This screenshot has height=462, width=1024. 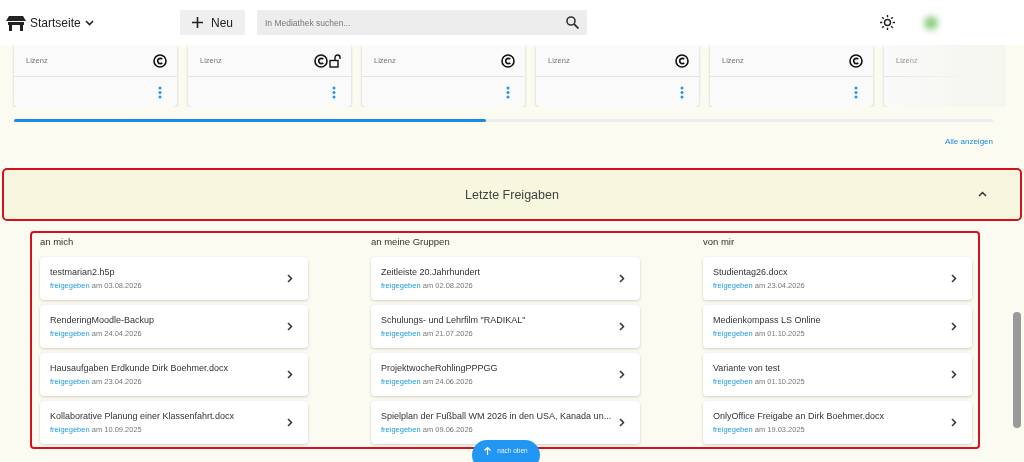 I want to click on file-name: RenderingMoodle-Backup, so click(x=102, y=320).